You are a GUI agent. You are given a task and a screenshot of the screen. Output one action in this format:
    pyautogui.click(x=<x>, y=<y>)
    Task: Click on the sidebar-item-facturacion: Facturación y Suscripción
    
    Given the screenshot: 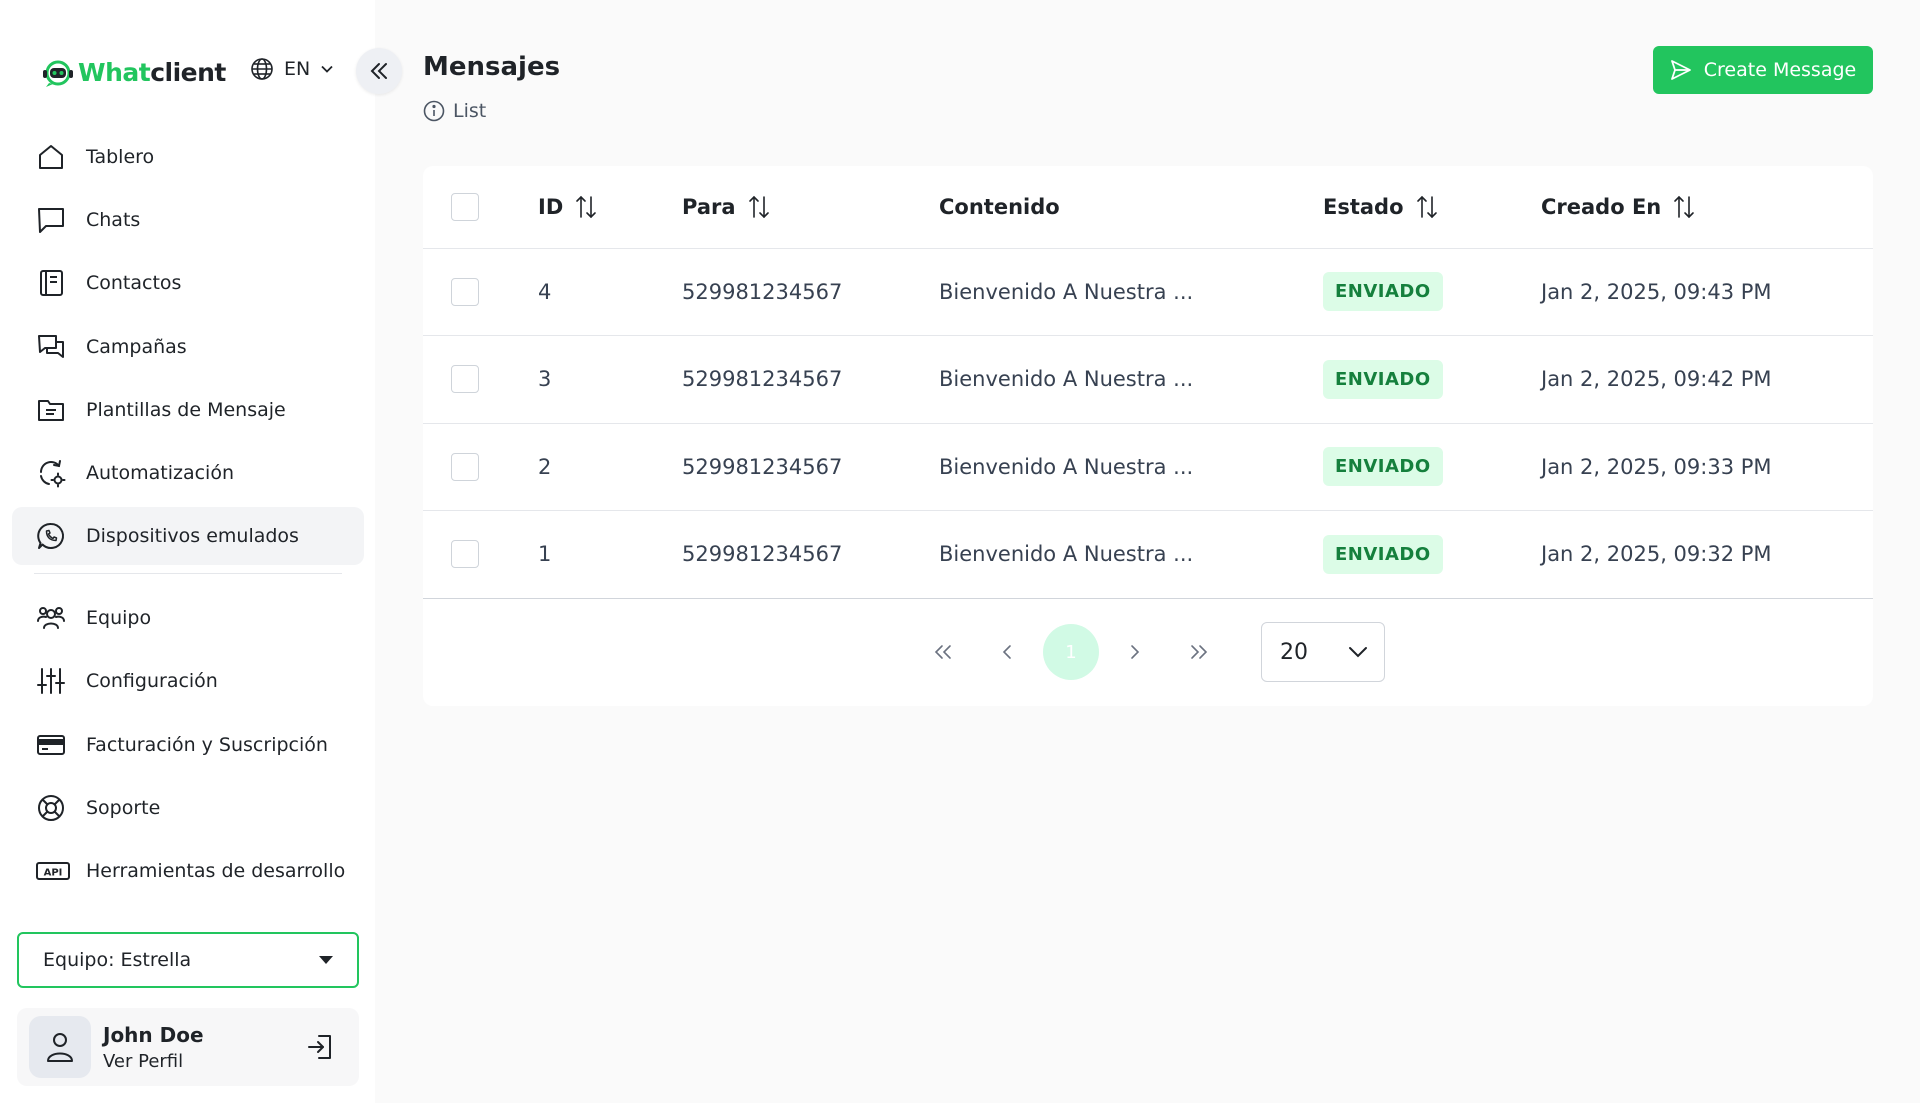 What is the action you would take?
    pyautogui.click(x=188, y=745)
    